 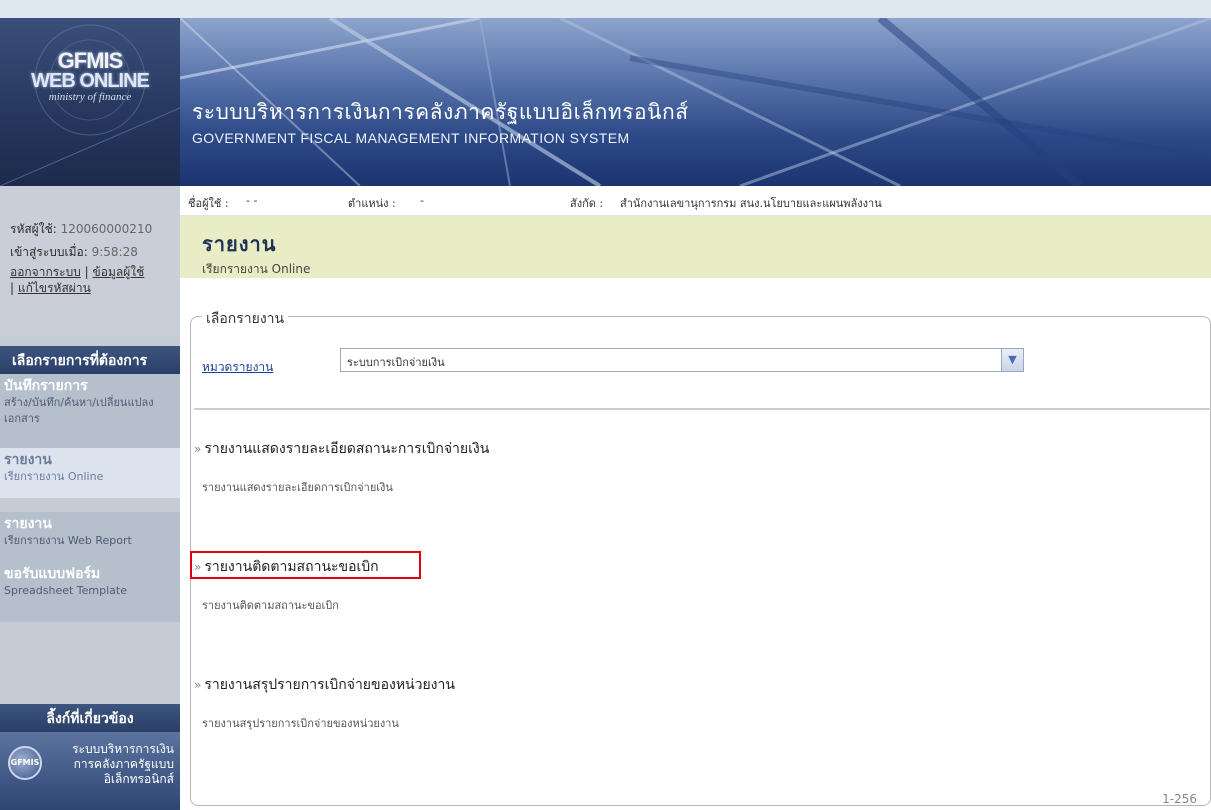 I want to click on sidebar-item-subtitle: Spreadsheet Template, so click(x=65, y=590).